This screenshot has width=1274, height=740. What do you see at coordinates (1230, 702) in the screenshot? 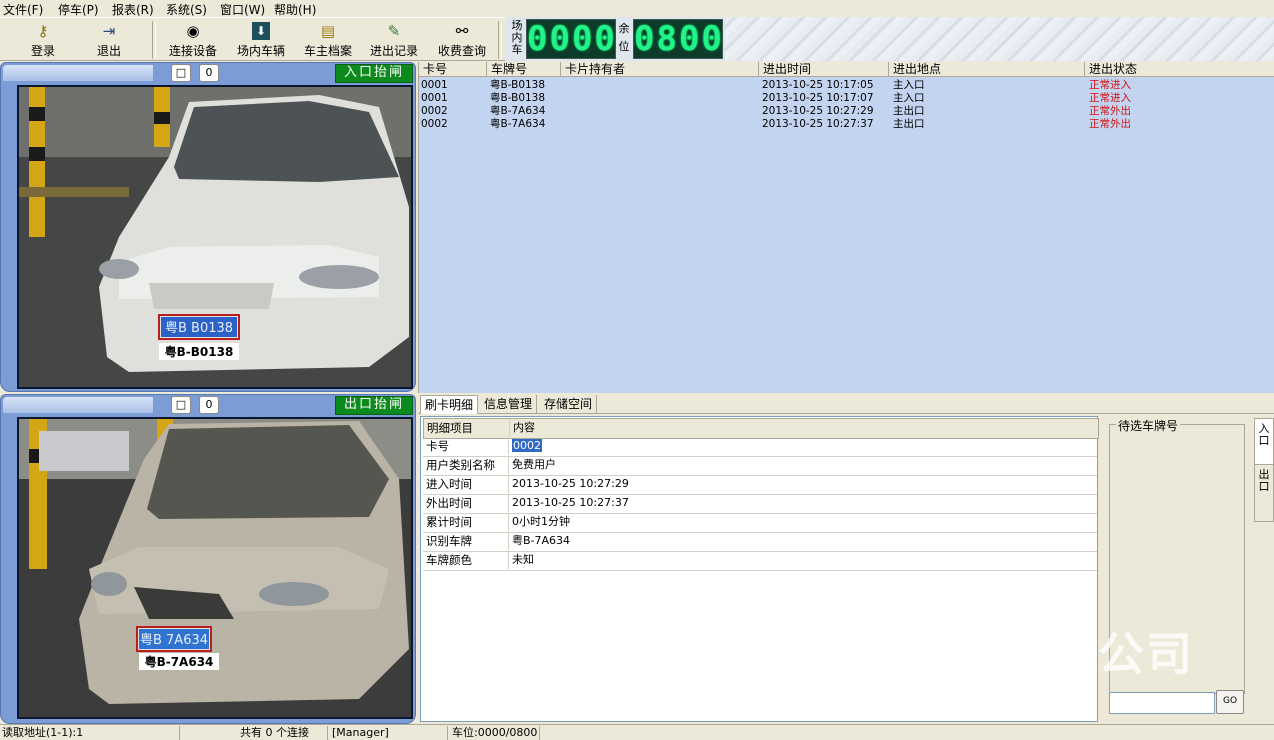
I see `go-button: GO` at bounding box center [1230, 702].